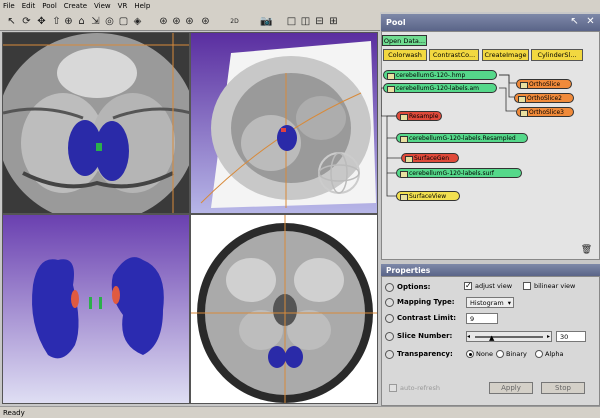  I want to click on viewer-top-left, so click(96, 123).